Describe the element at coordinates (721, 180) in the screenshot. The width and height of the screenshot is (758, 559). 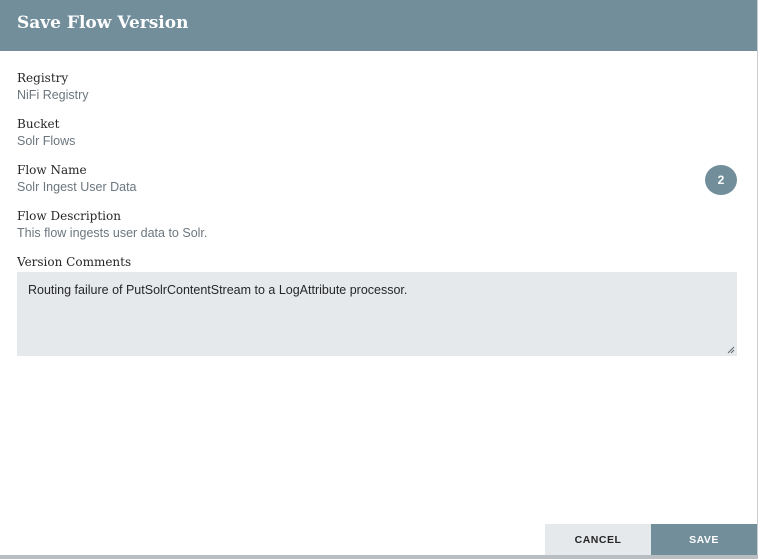
I see `version-badge: 2` at that location.